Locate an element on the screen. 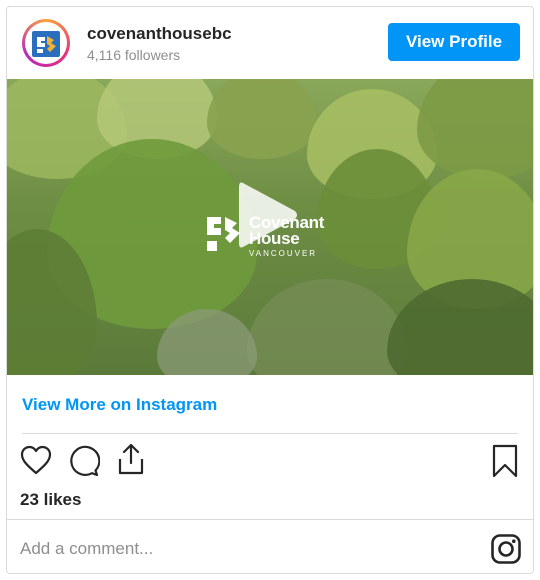 This screenshot has height=580, width=540. comment-input is located at coordinates (240, 549).